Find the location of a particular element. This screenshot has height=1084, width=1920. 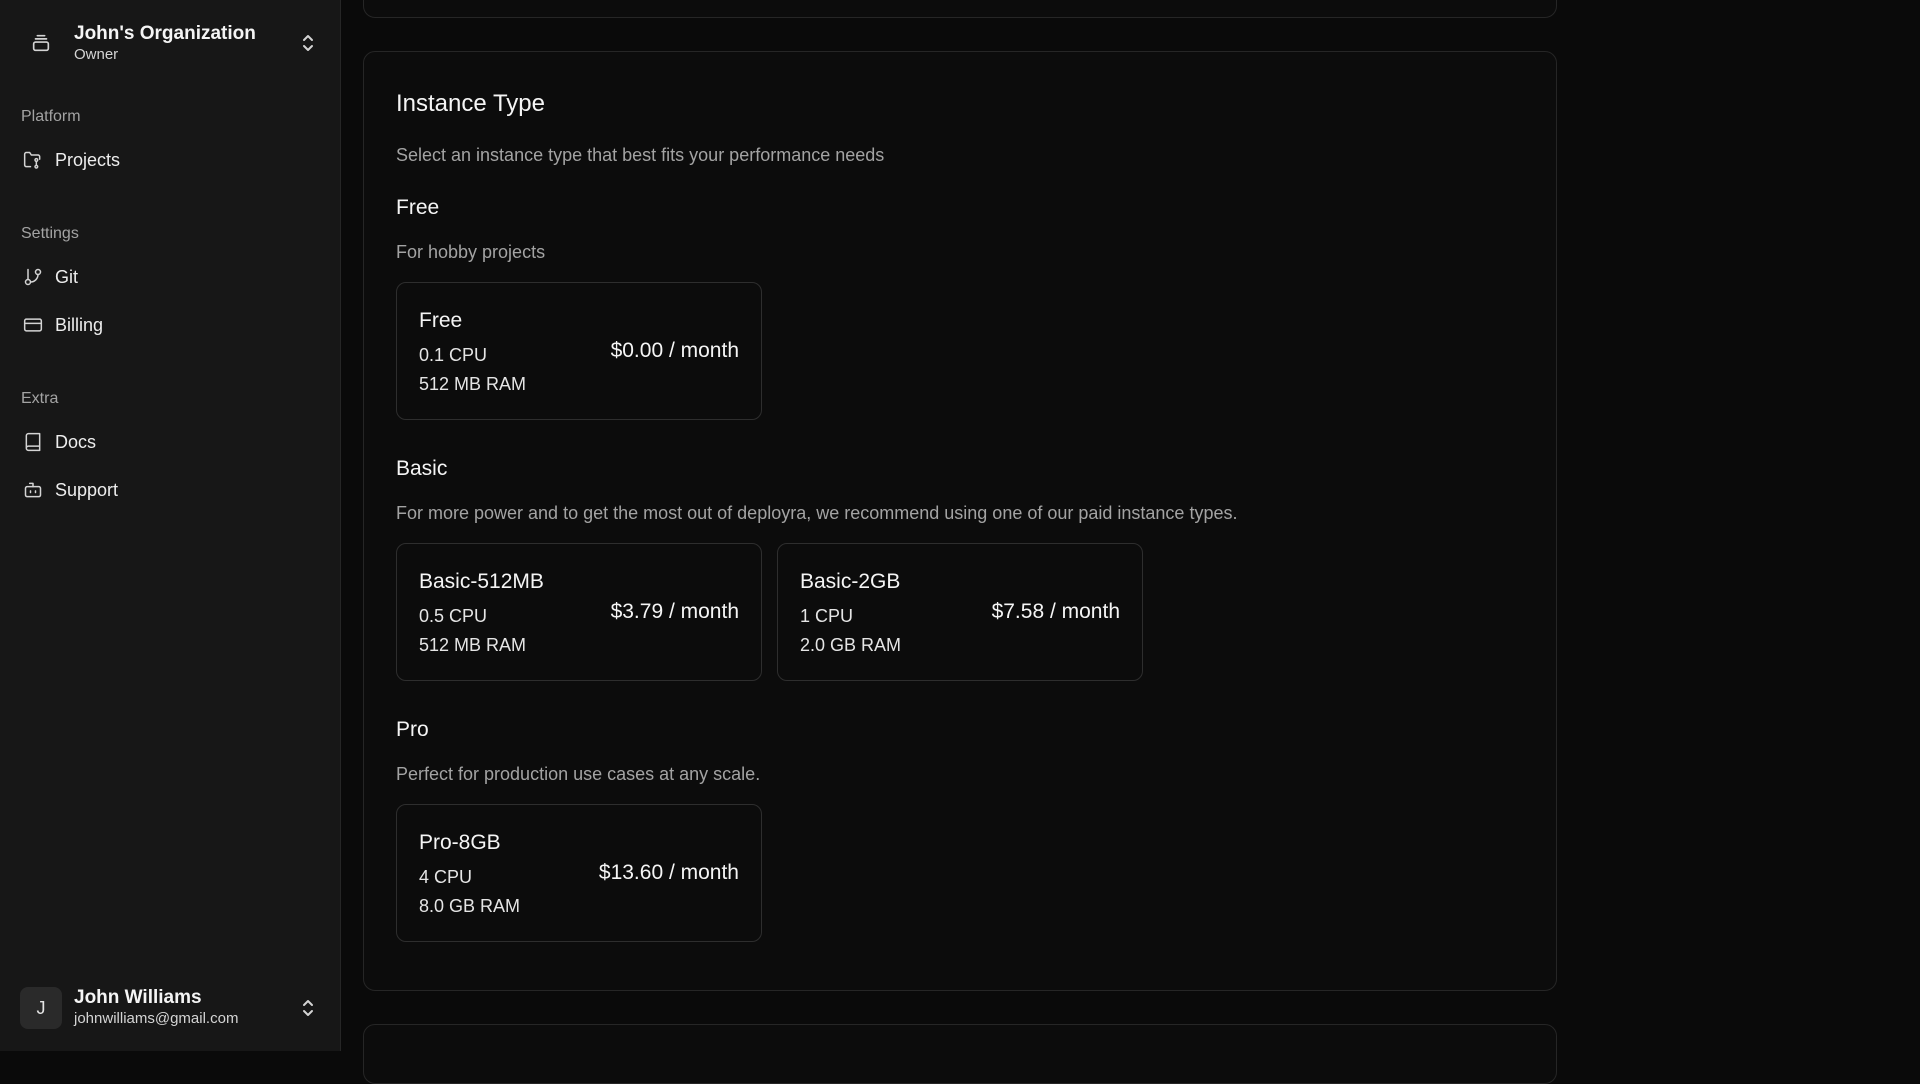

sidebar-item-billing: Billing is located at coordinates (170, 325).